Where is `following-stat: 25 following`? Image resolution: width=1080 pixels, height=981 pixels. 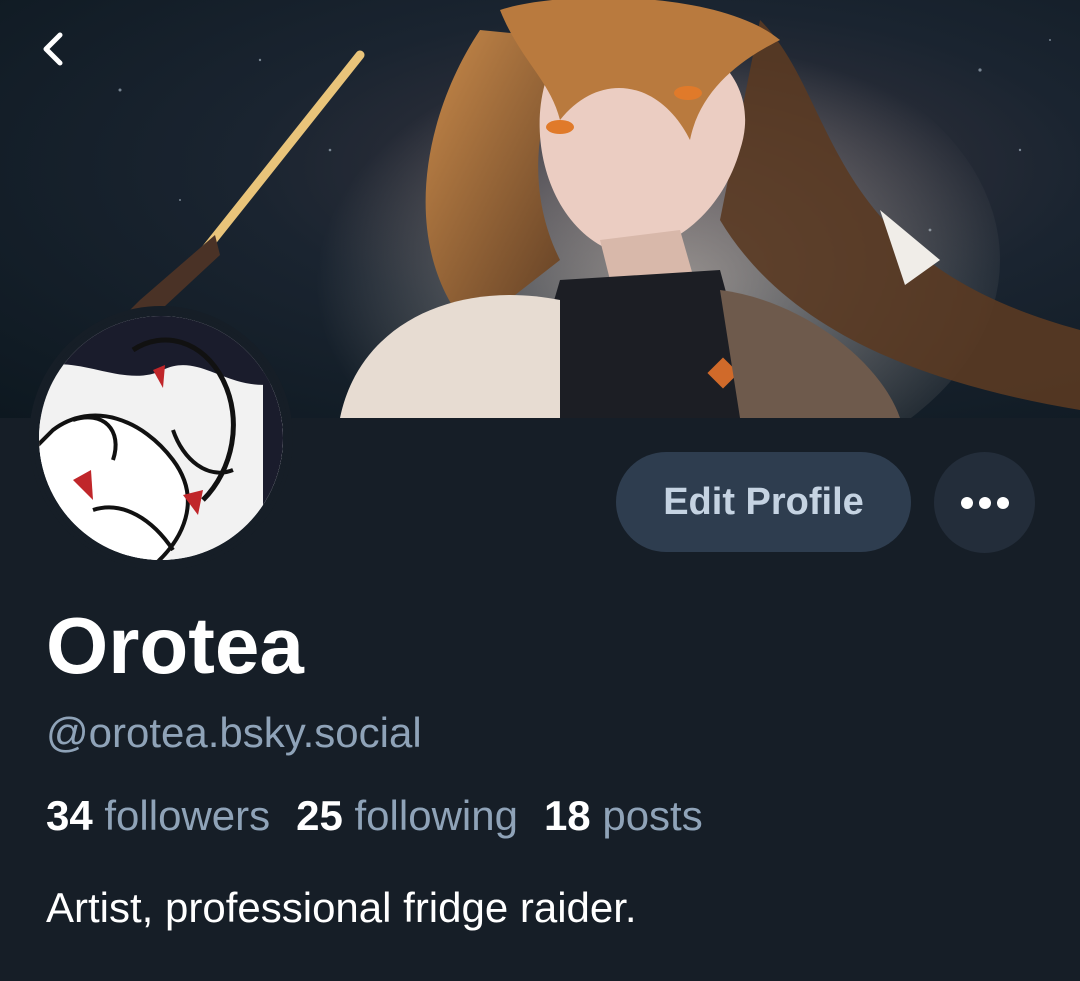 following-stat: 25 following is located at coordinates (407, 815).